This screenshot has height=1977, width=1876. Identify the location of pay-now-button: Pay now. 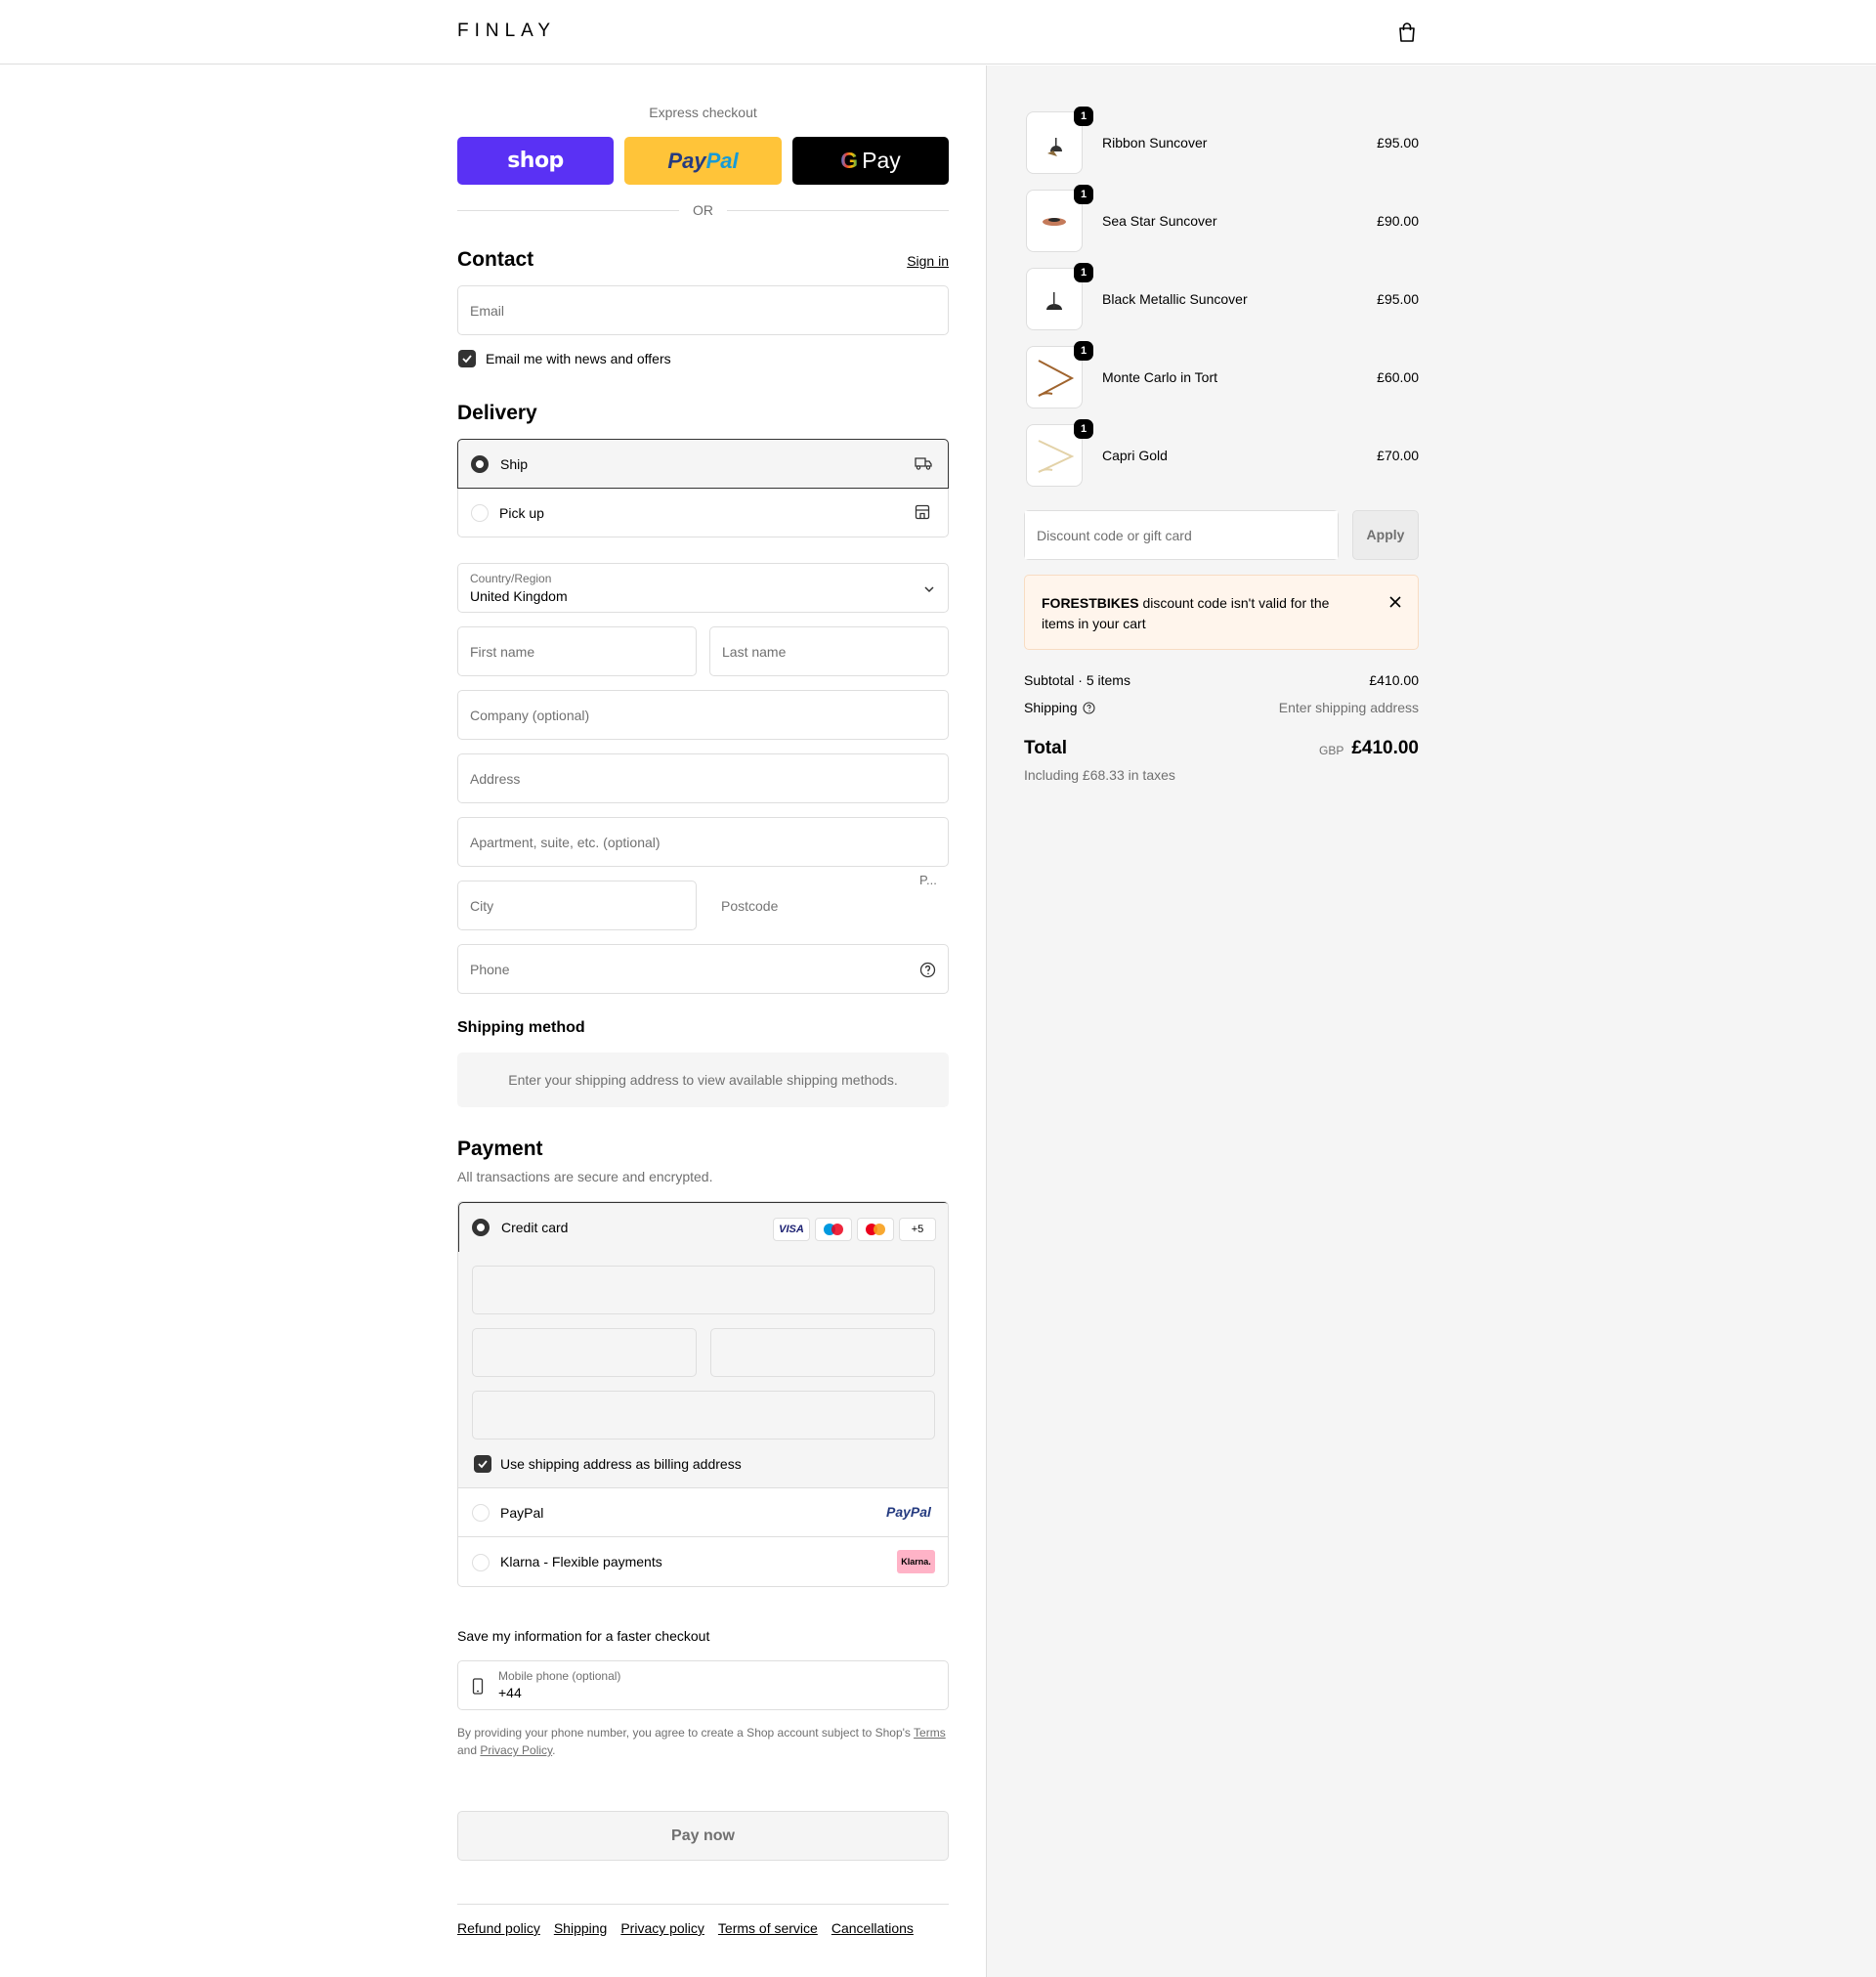
(703, 1836).